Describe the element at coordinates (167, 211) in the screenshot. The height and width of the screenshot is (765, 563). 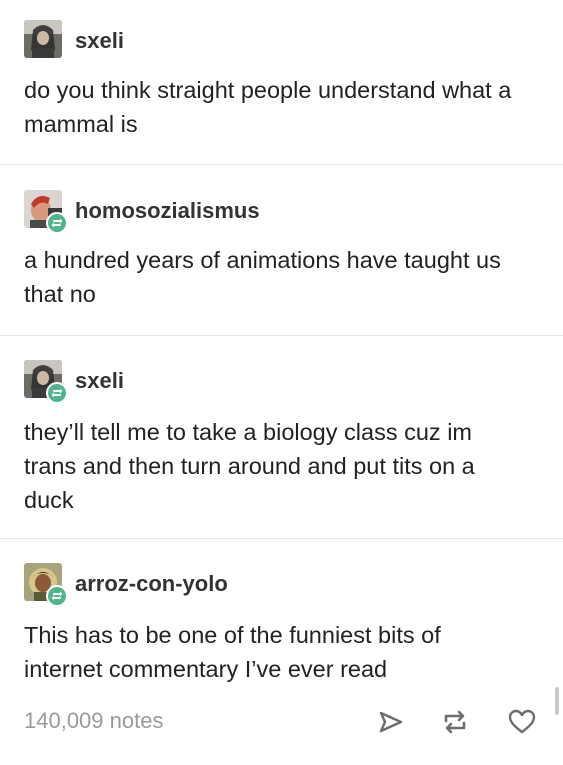
I see `username: homosozialismus` at that location.